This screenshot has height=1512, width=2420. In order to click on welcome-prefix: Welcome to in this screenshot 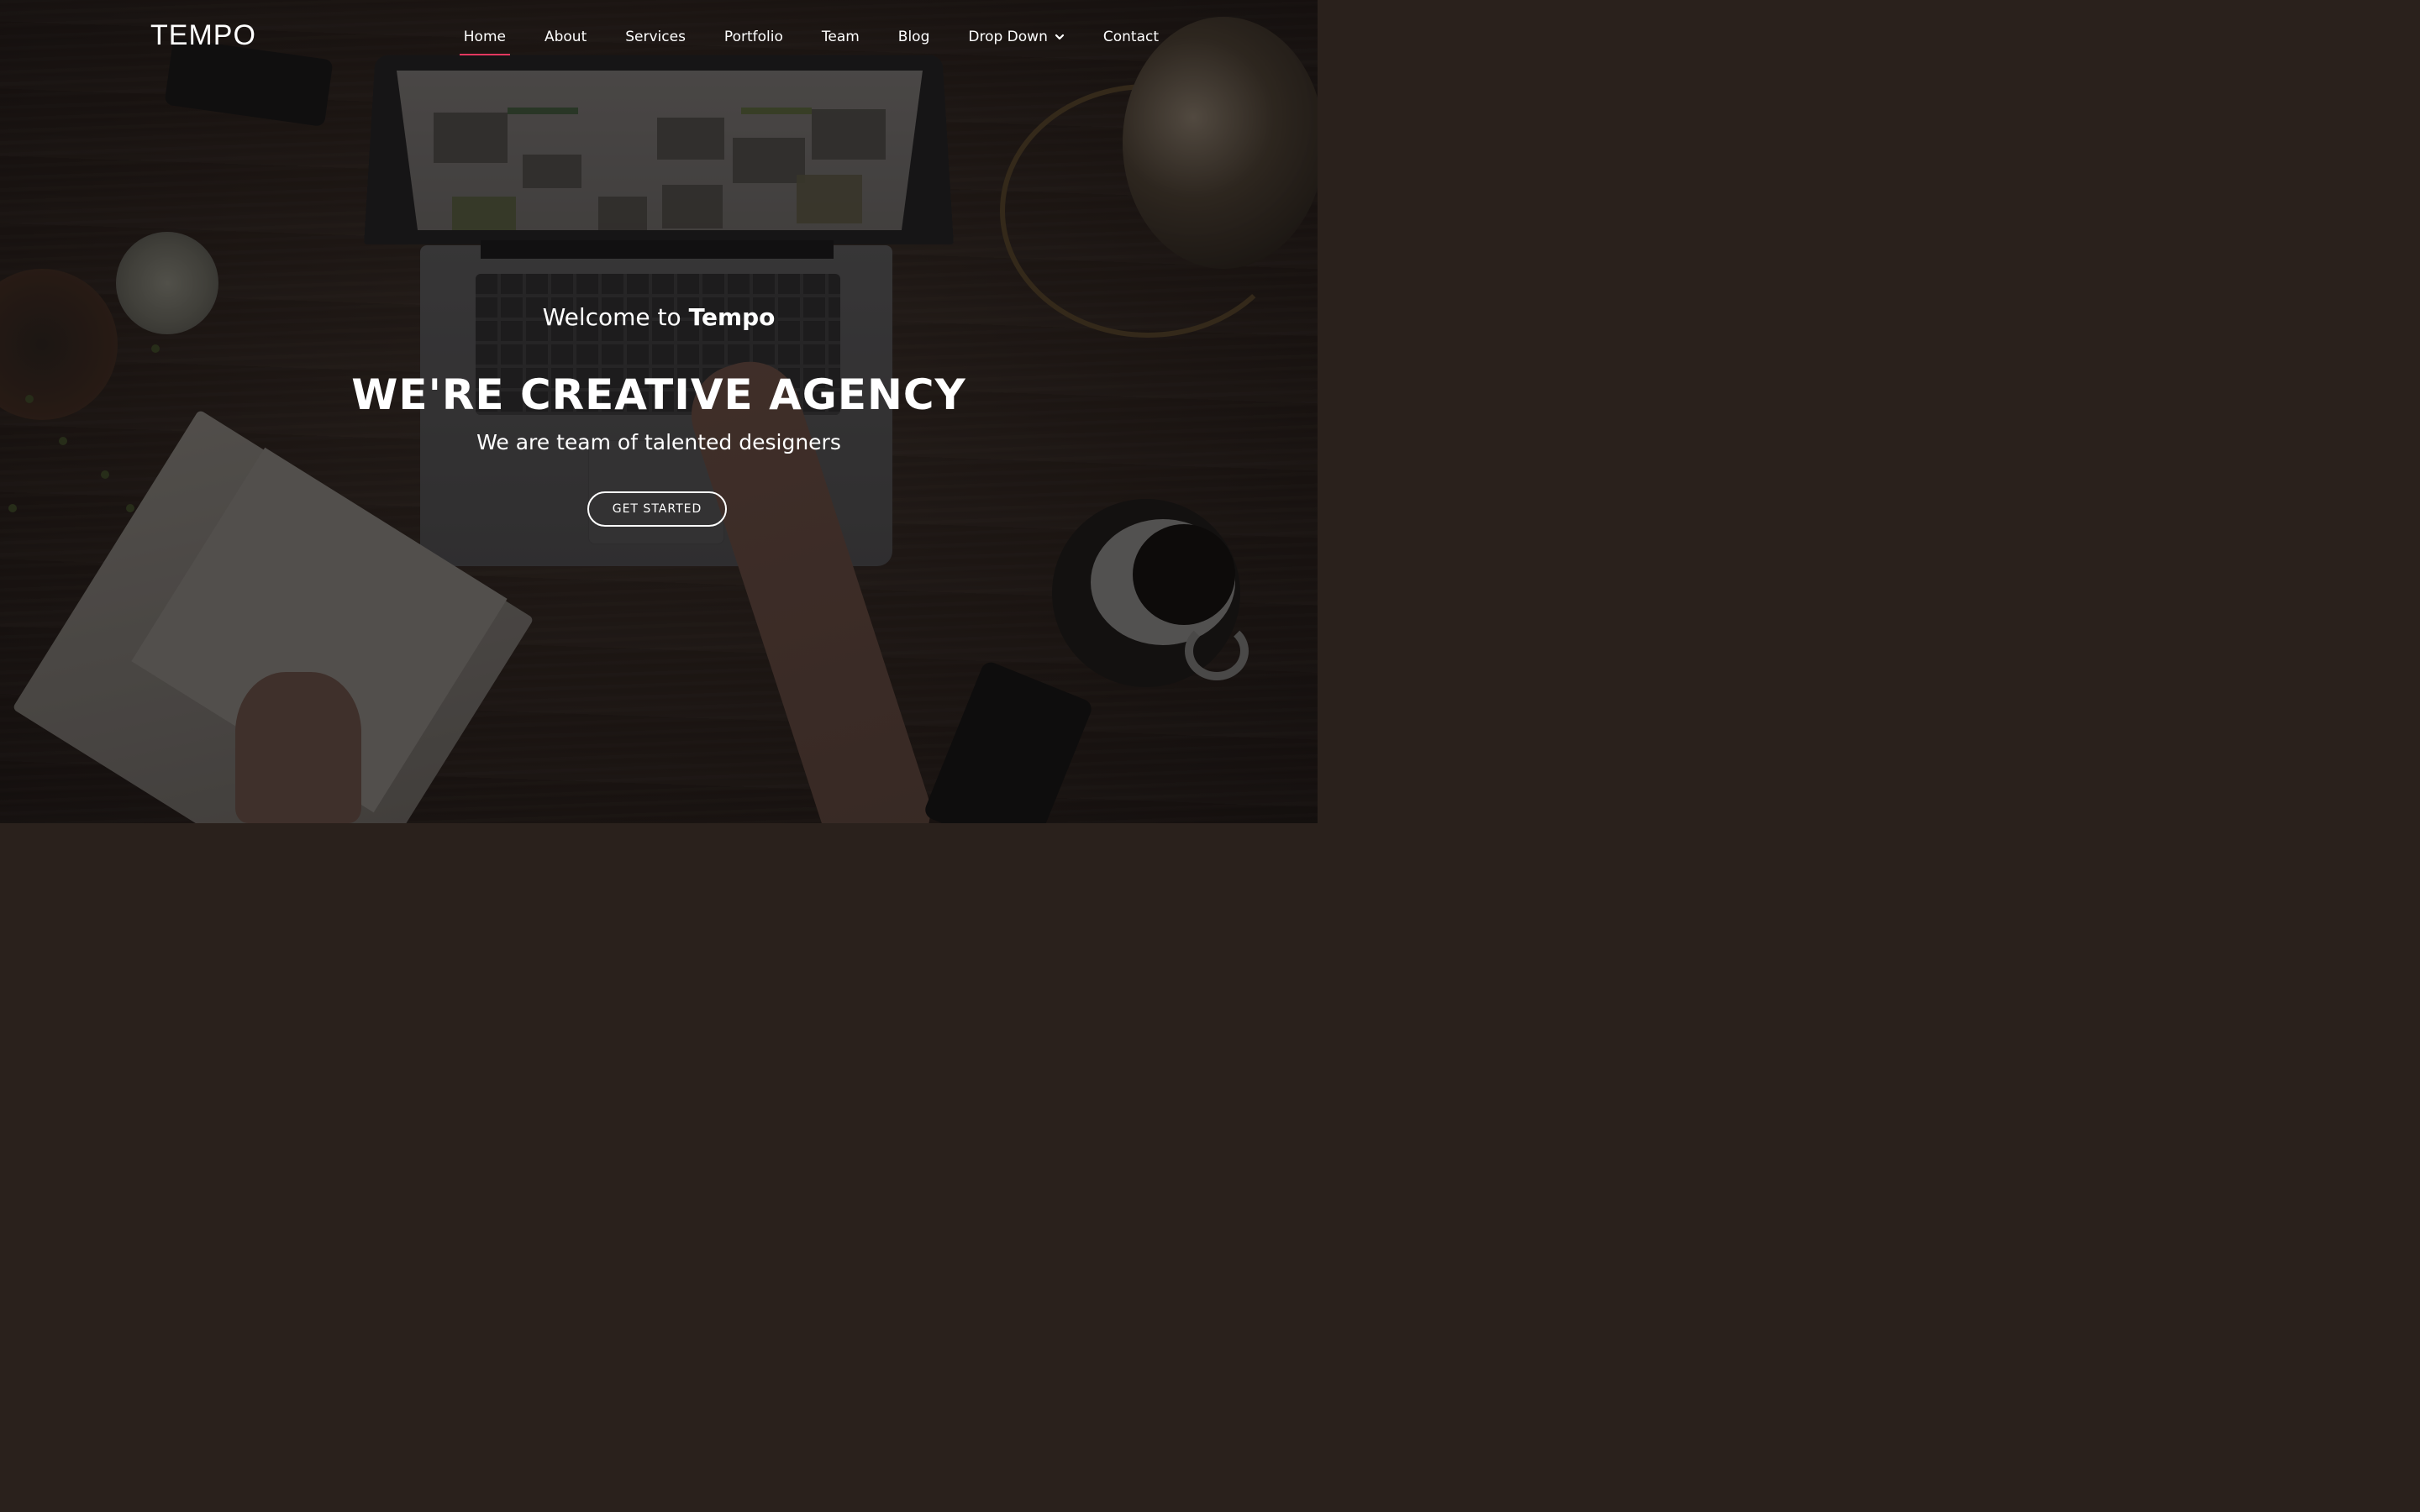, I will do `click(615, 317)`.